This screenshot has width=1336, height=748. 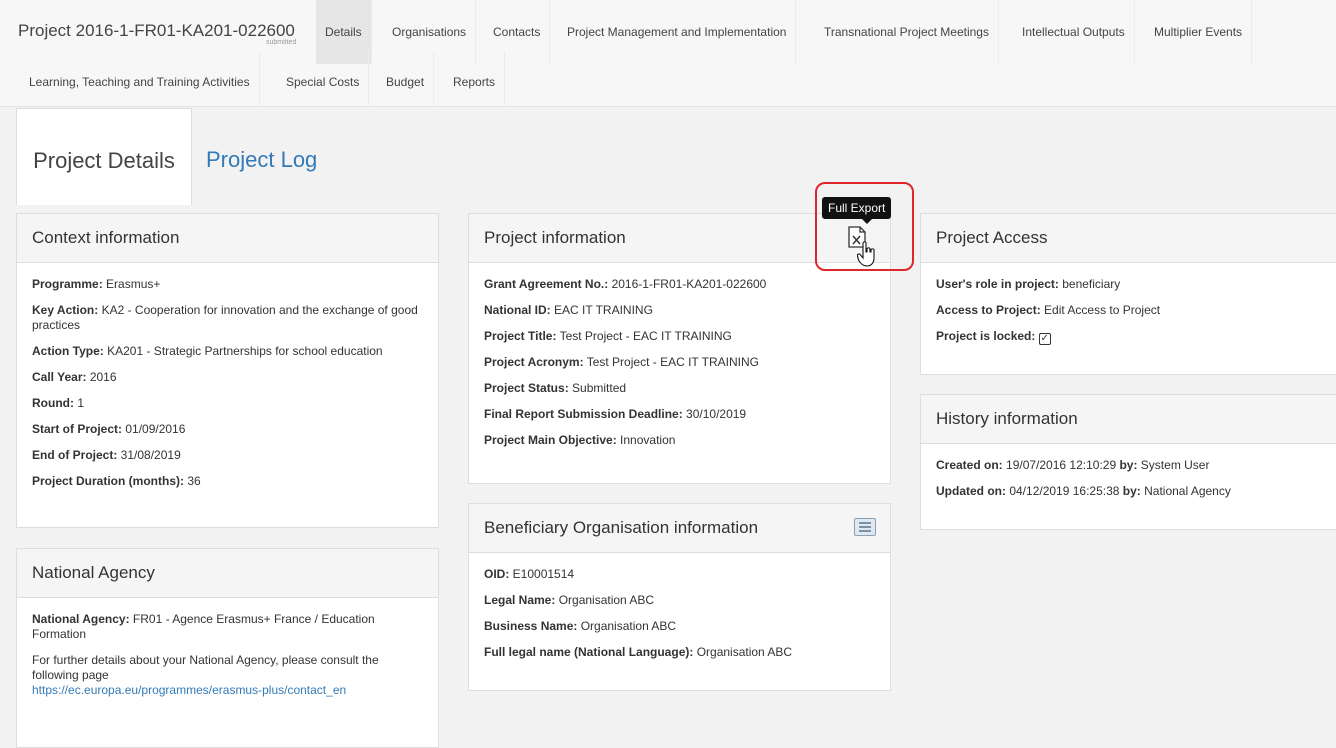 What do you see at coordinates (101, 377) in the screenshot?
I see `call-year-value: 2016` at bounding box center [101, 377].